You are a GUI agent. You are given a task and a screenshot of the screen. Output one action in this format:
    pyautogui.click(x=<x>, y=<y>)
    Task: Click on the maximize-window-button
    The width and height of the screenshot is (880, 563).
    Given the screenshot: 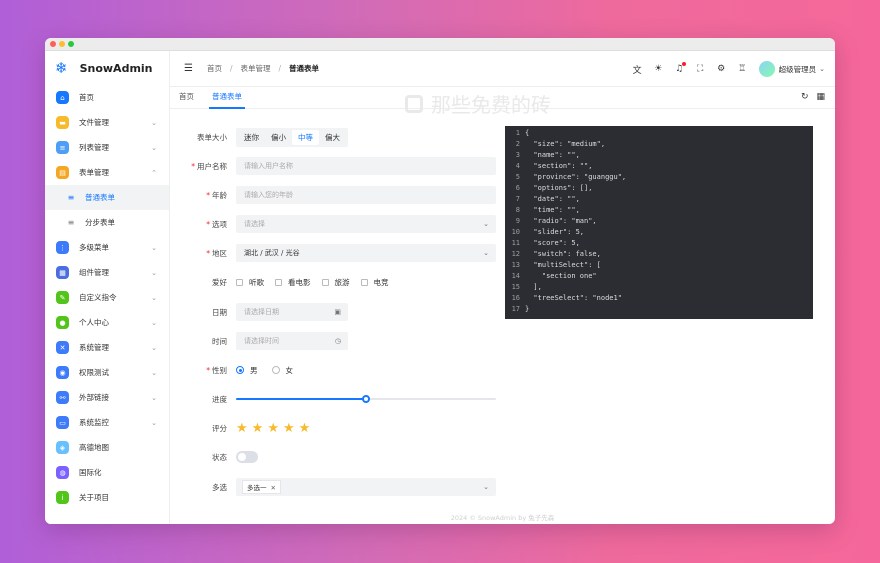 What is the action you would take?
    pyautogui.click(x=71, y=44)
    